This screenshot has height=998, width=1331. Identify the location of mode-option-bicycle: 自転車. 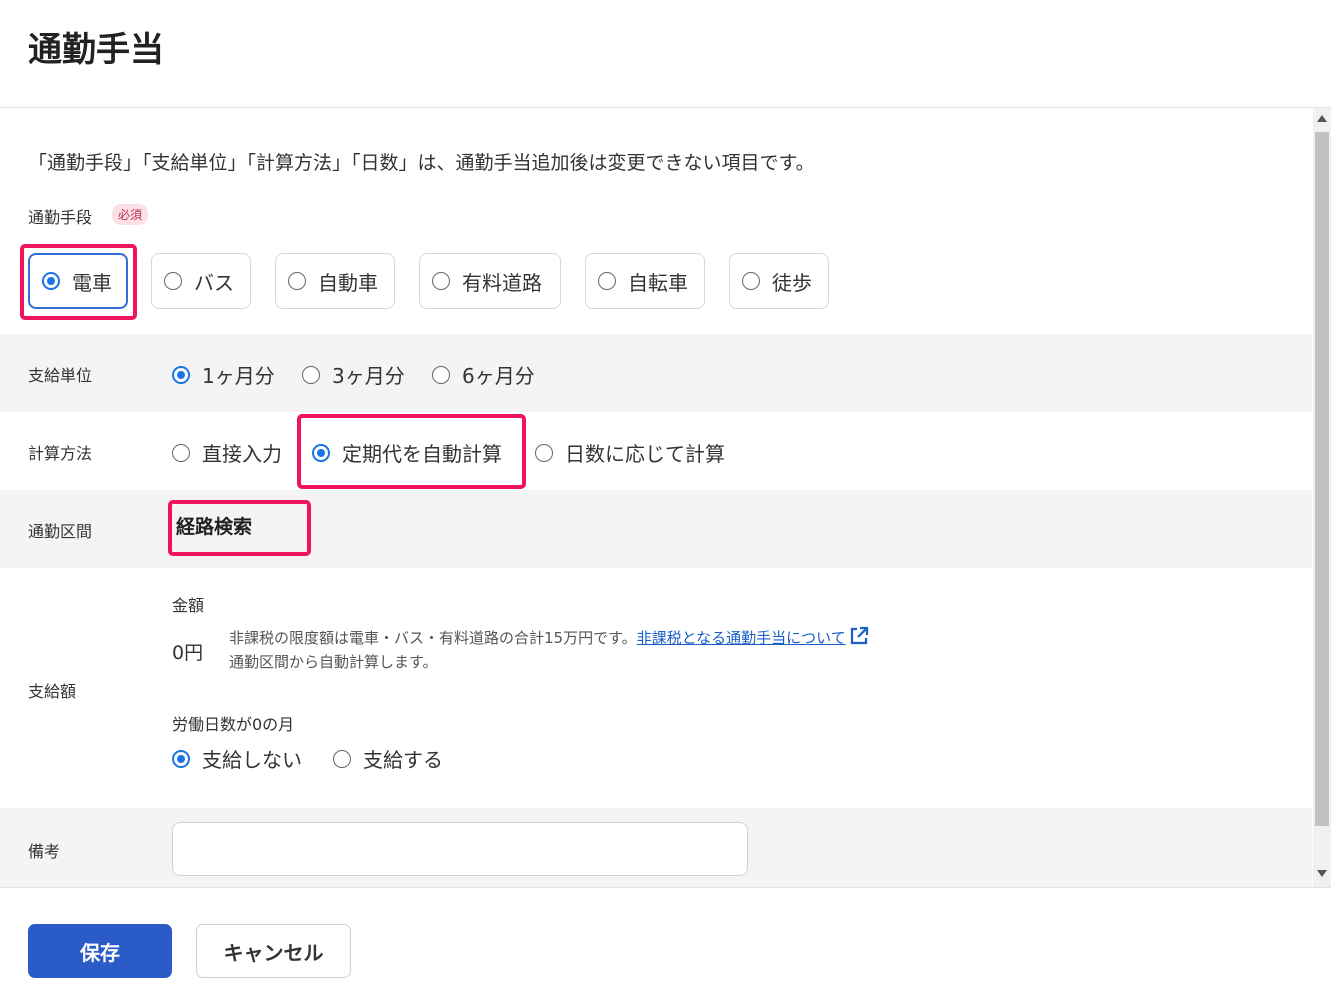
(645, 281).